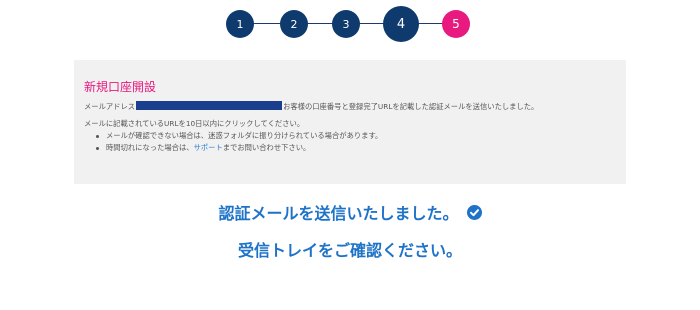 Image resolution: width=700 pixels, height=310 pixels. I want to click on step-3: 3, so click(346, 24).